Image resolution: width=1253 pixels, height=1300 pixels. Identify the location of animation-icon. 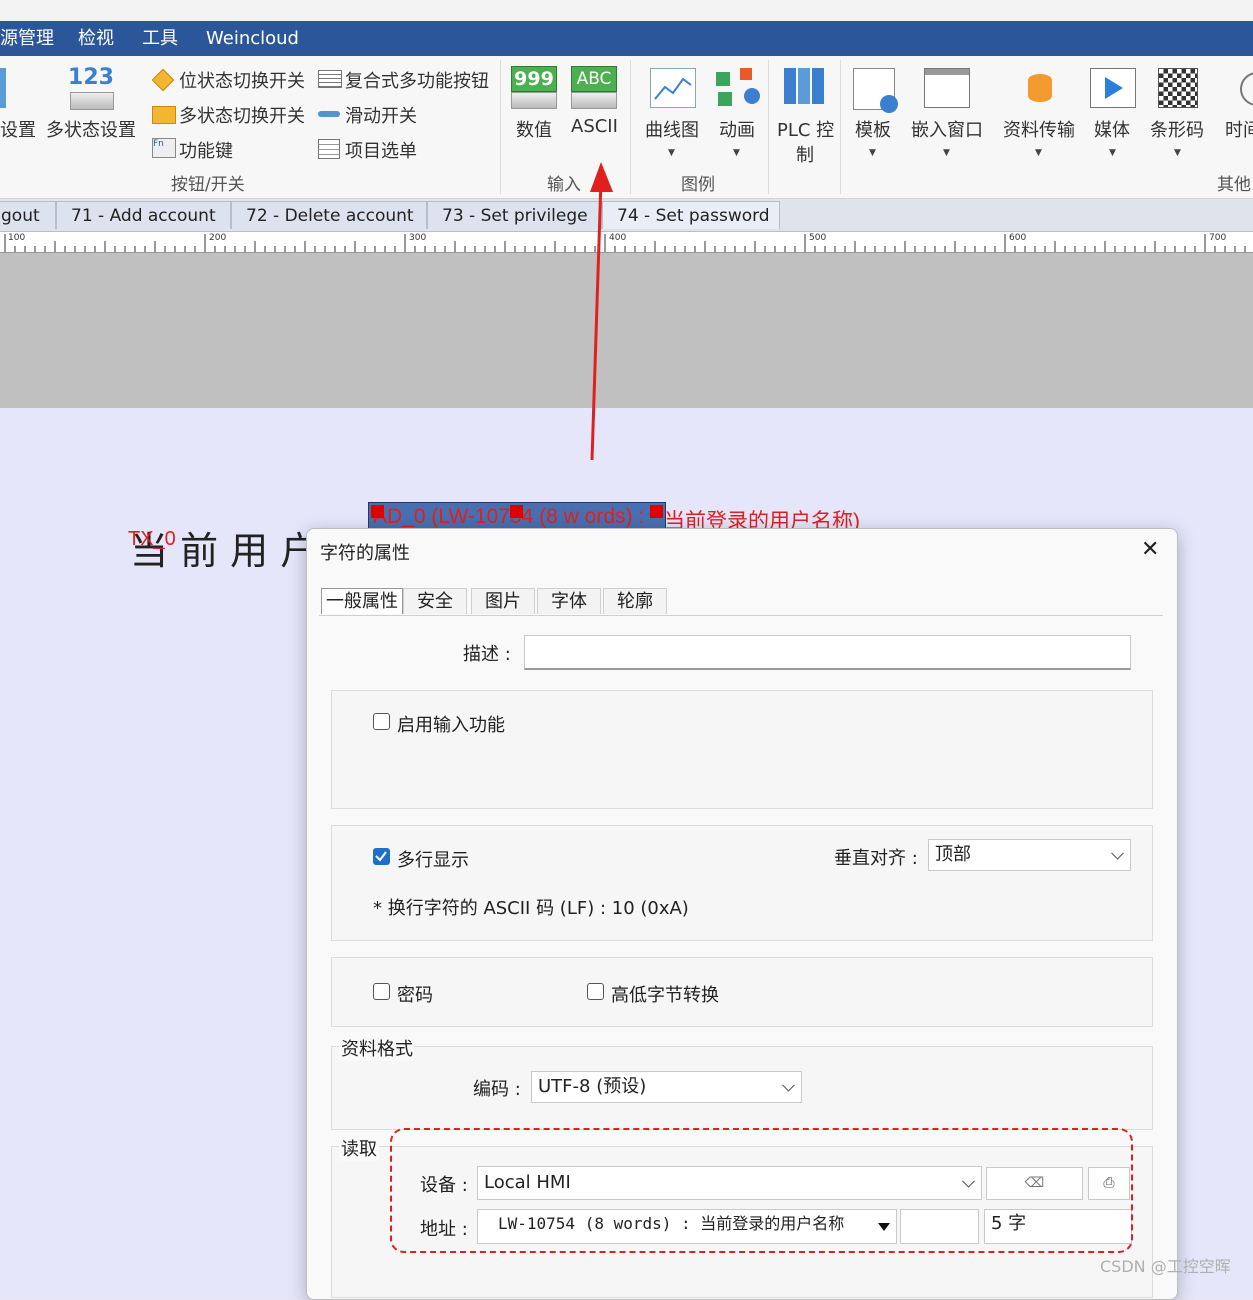
(737, 88).